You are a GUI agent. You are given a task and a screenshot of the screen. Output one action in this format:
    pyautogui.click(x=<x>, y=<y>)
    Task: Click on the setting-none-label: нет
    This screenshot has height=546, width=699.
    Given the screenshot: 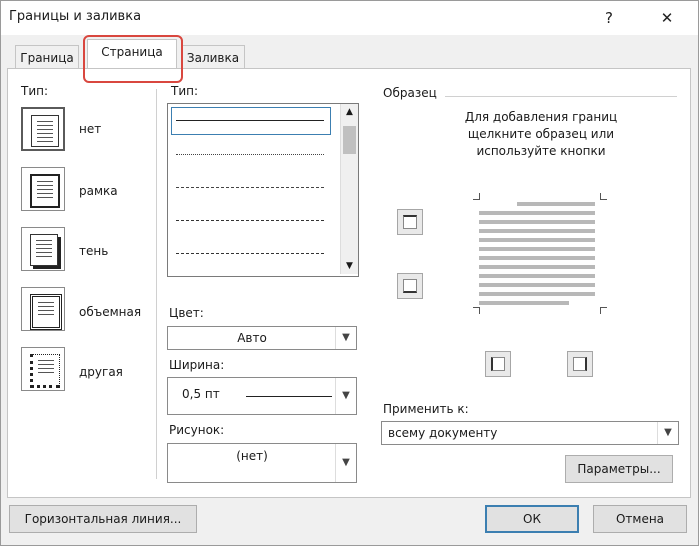 What is the action you would take?
    pyautogui.click(x=90, y=129)
    